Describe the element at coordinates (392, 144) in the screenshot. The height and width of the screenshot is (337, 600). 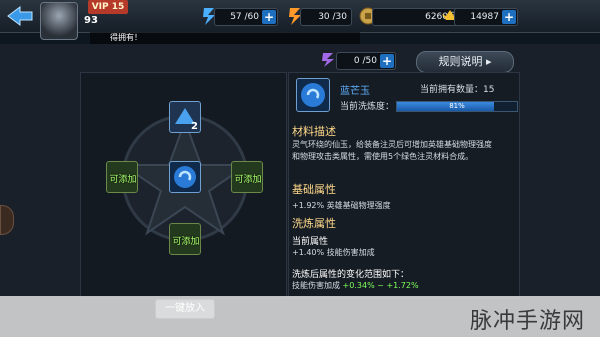
I see `material-desc-line-1: 灵气环绕的仙玉，给装备注灵后可增加英雄基础物理强度` at that location.